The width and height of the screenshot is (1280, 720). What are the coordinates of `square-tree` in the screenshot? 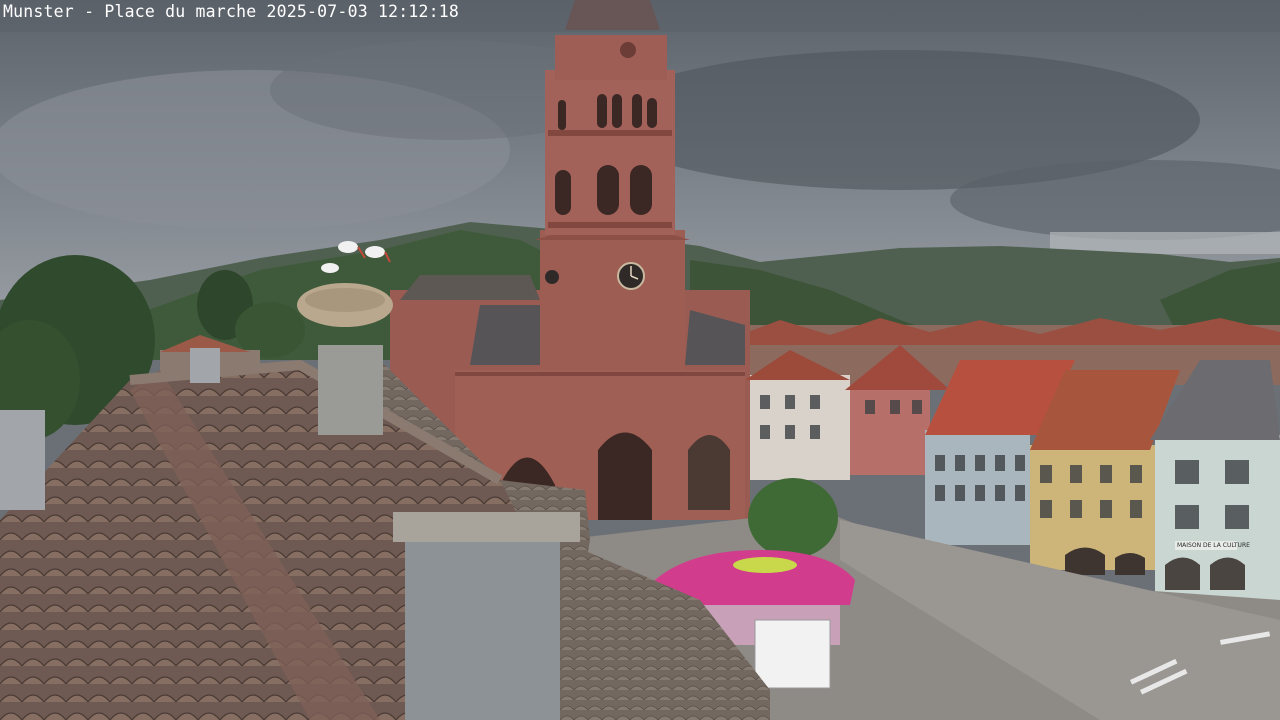 It's located at (793, 518).